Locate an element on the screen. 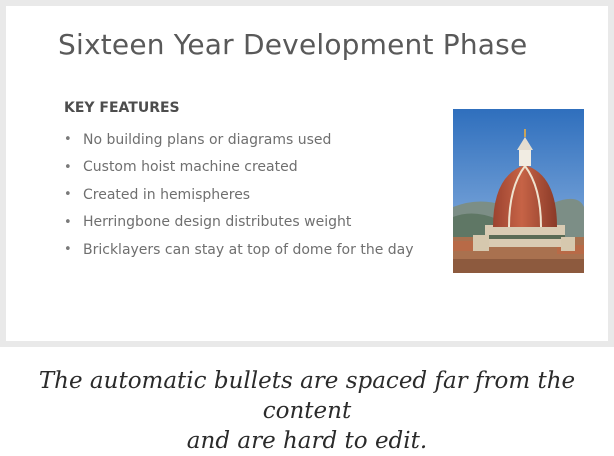 Image resolution: width=614 pixels, height=456 pixels. slide-title: Sixteen Year Development Phase is located at coordinates (292, 44).